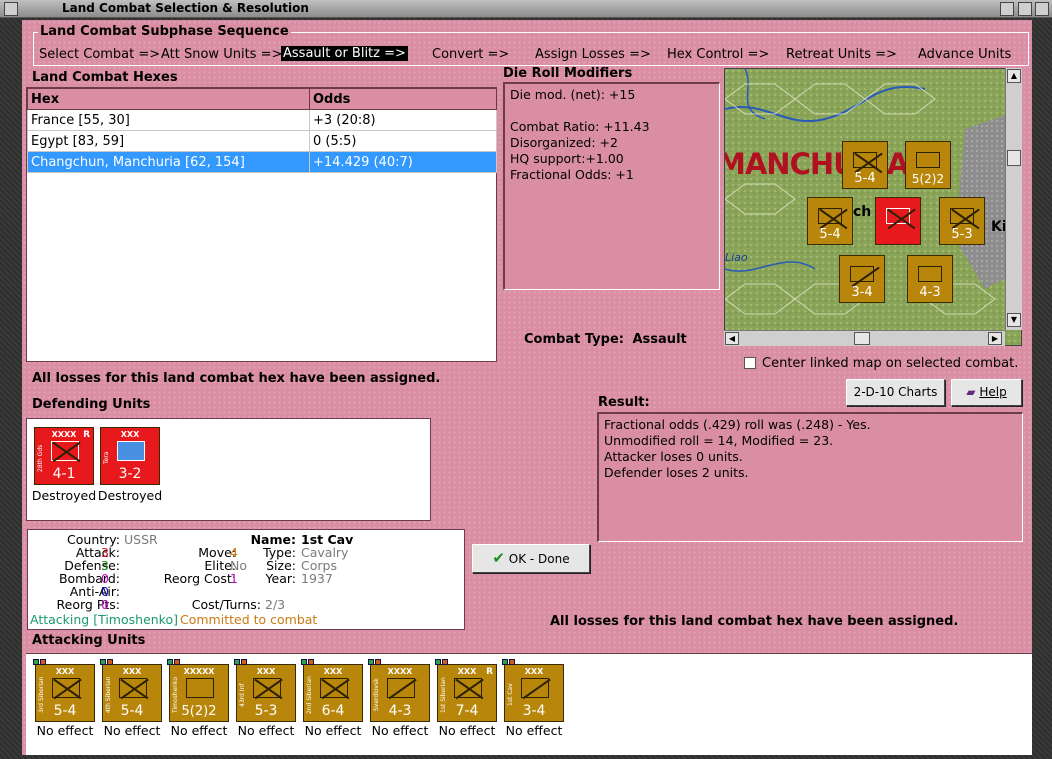 Image resolution: width=1052 pixels, height=759 pixels. I want to click on charts-button: 2-D-10 Charts, so click(895, 392).